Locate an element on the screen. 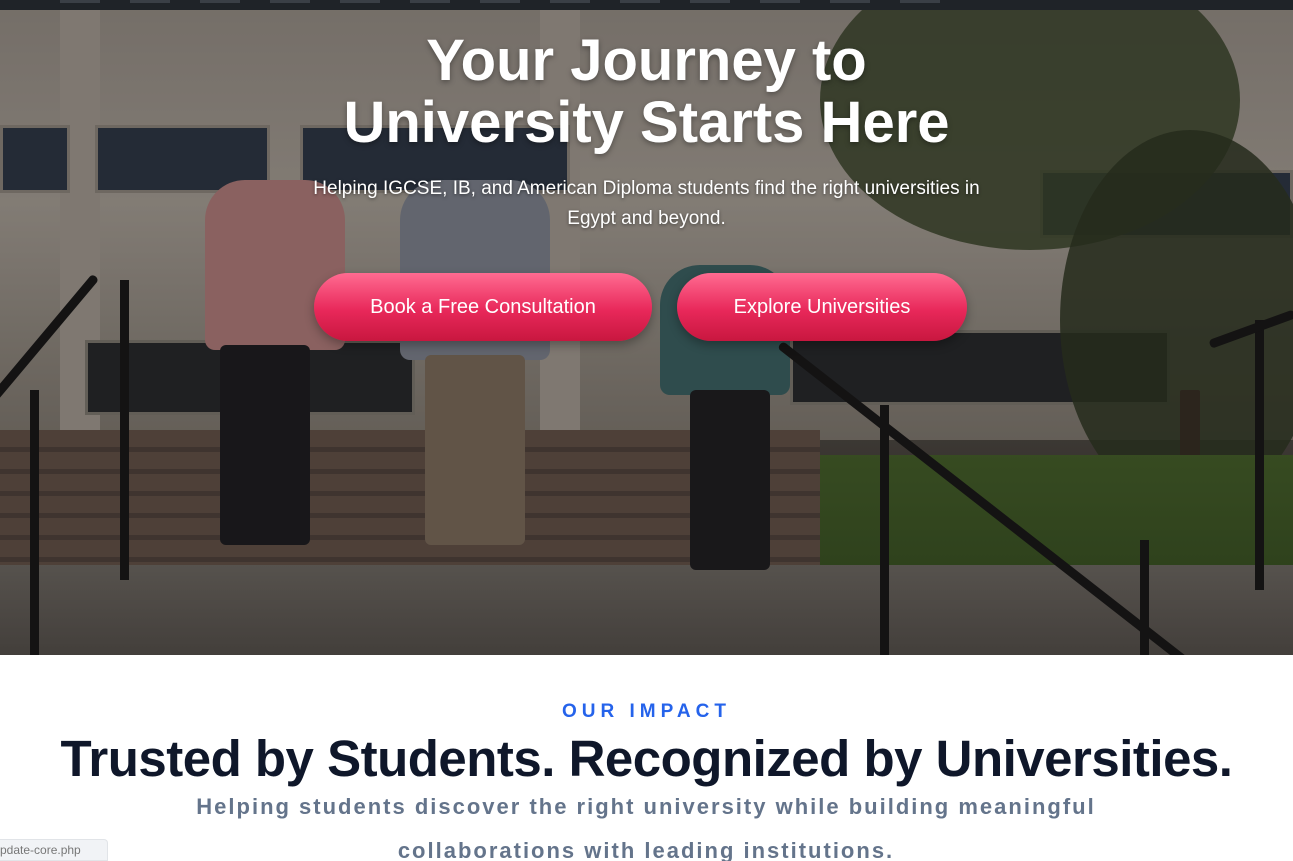 Image resolution: width=1293 pixels, height=861 pixels. book-consultation-button: Book a Free Consultation is located at coordinates (483, 307).